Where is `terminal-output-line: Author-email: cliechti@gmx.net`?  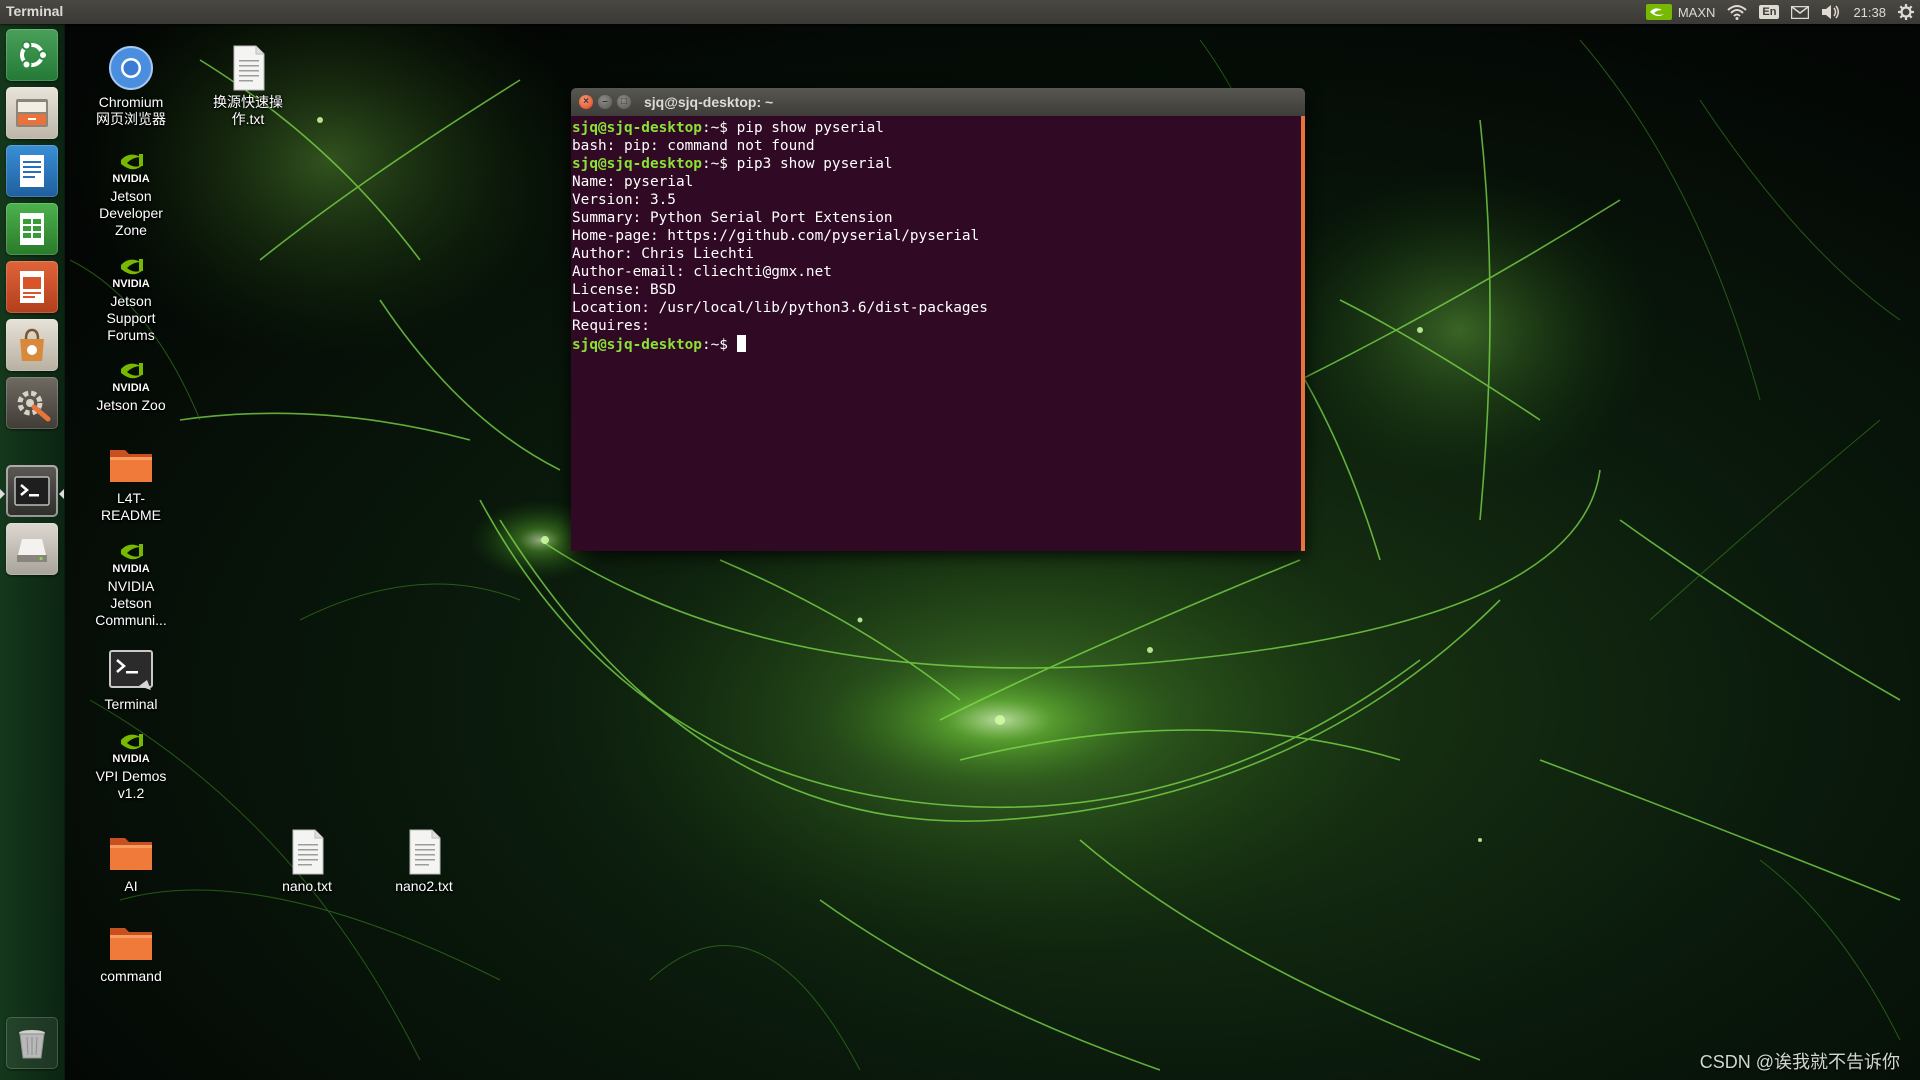
terminal-output-line: Author-email: cliechti@gmx.net is located at coordinates (702, 272).